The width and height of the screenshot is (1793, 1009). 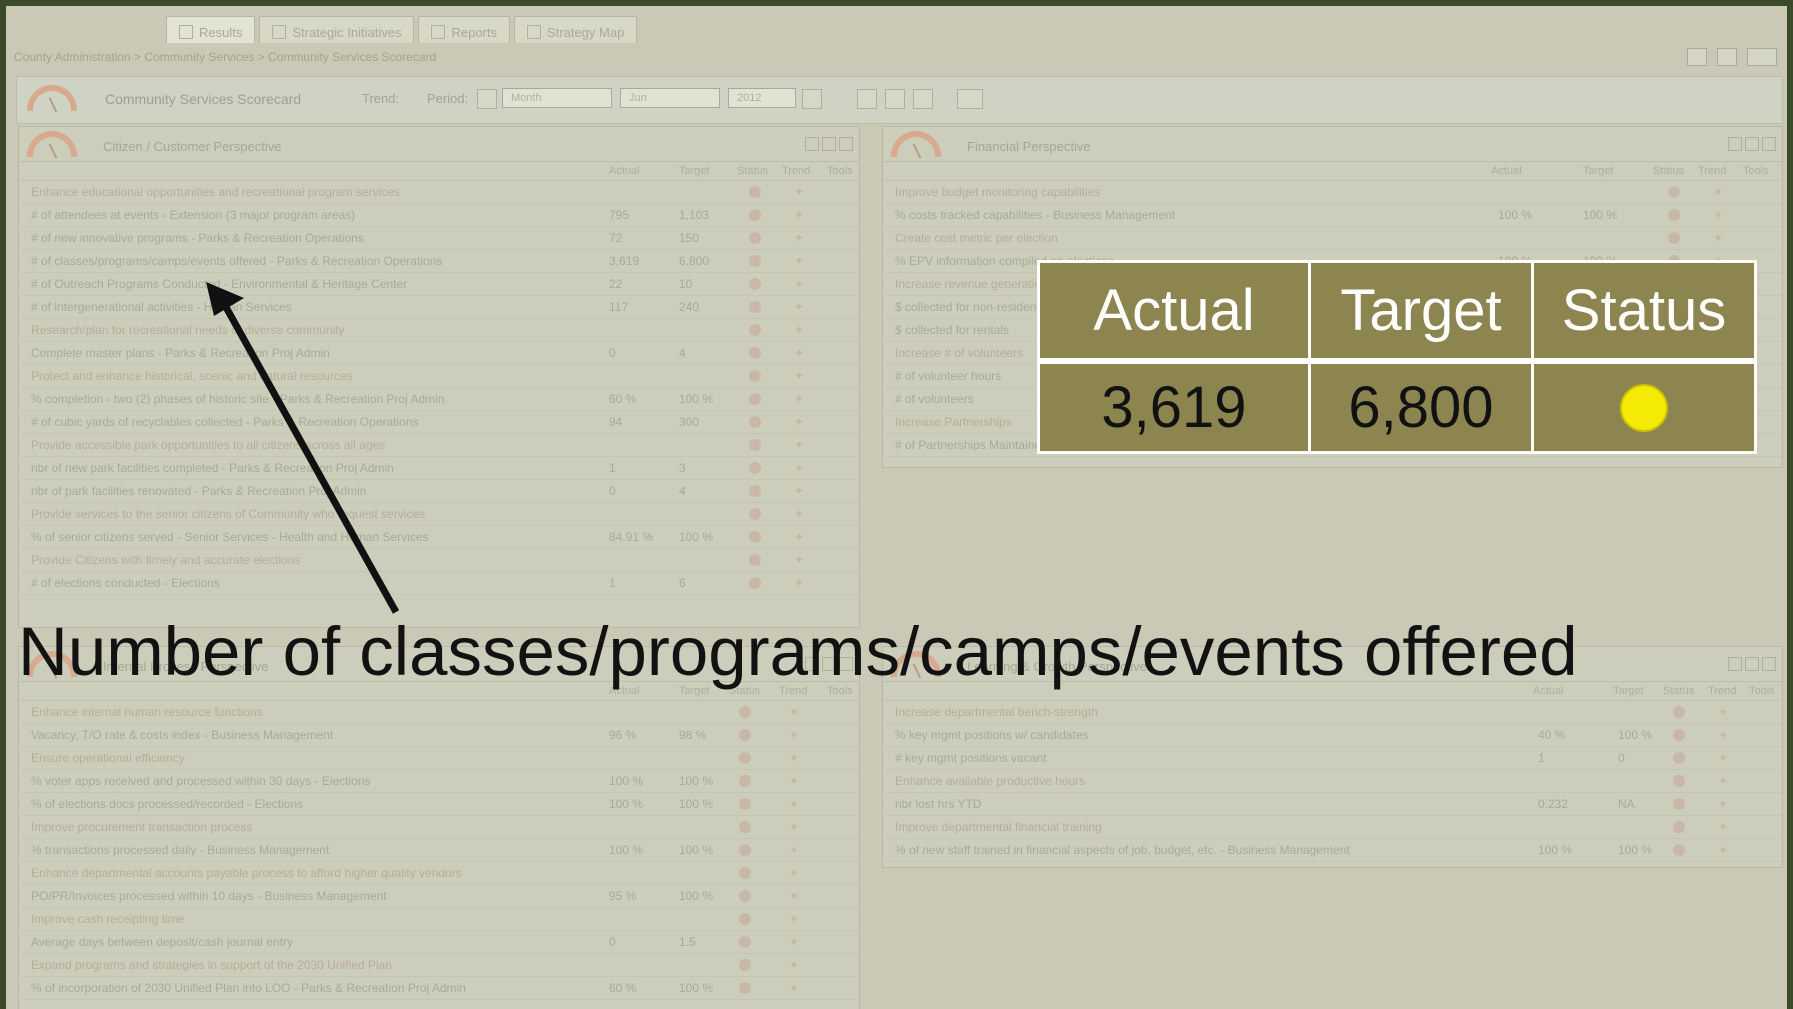 What do you see at coordinates (309, 456) in the screenshot?
I see `arrow-shaft` at bounding box center [309, 456].